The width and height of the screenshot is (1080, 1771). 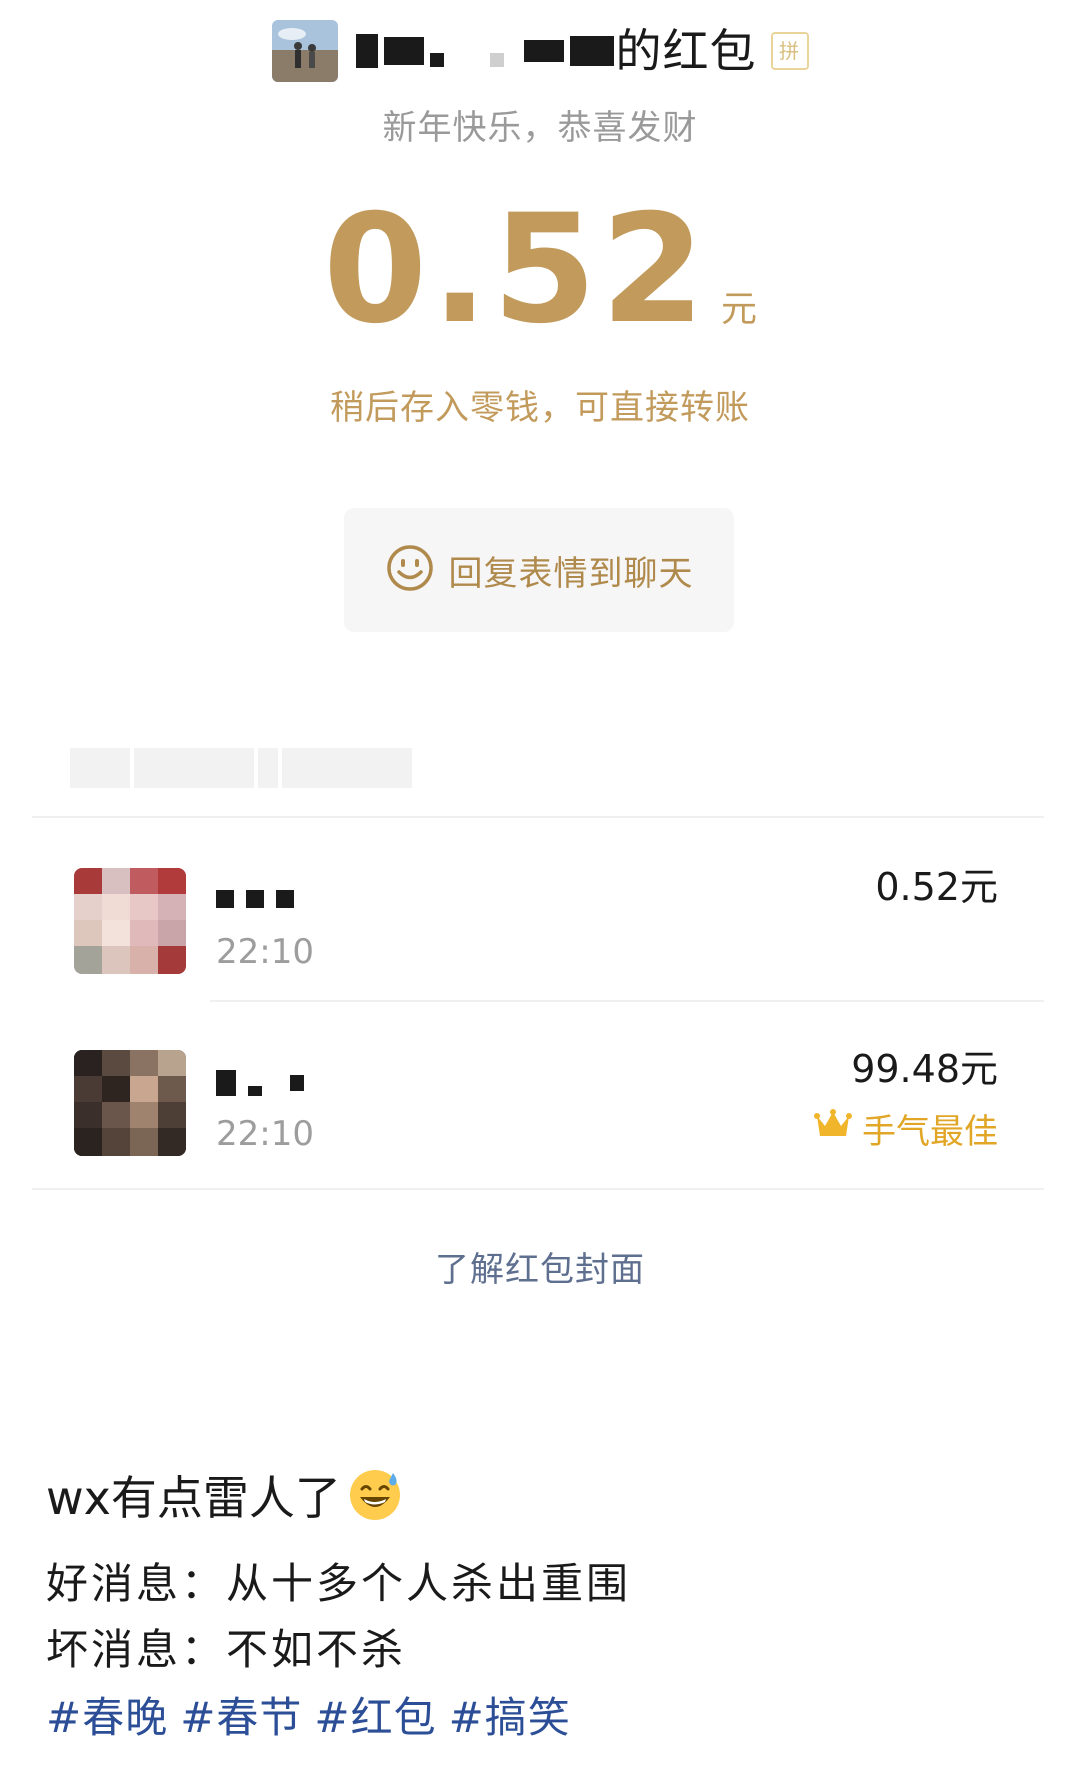 I want to click on recipient-amount: 99.48元, so click(x=924, y=1069).